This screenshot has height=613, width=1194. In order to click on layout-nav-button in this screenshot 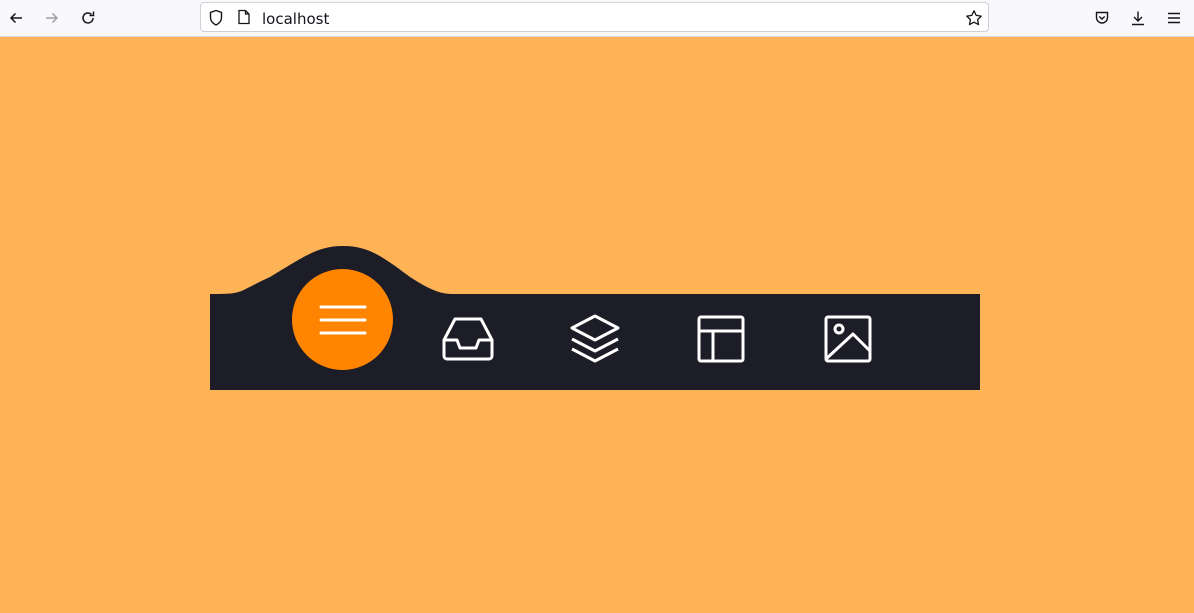, I will do `click(721, 339)`.